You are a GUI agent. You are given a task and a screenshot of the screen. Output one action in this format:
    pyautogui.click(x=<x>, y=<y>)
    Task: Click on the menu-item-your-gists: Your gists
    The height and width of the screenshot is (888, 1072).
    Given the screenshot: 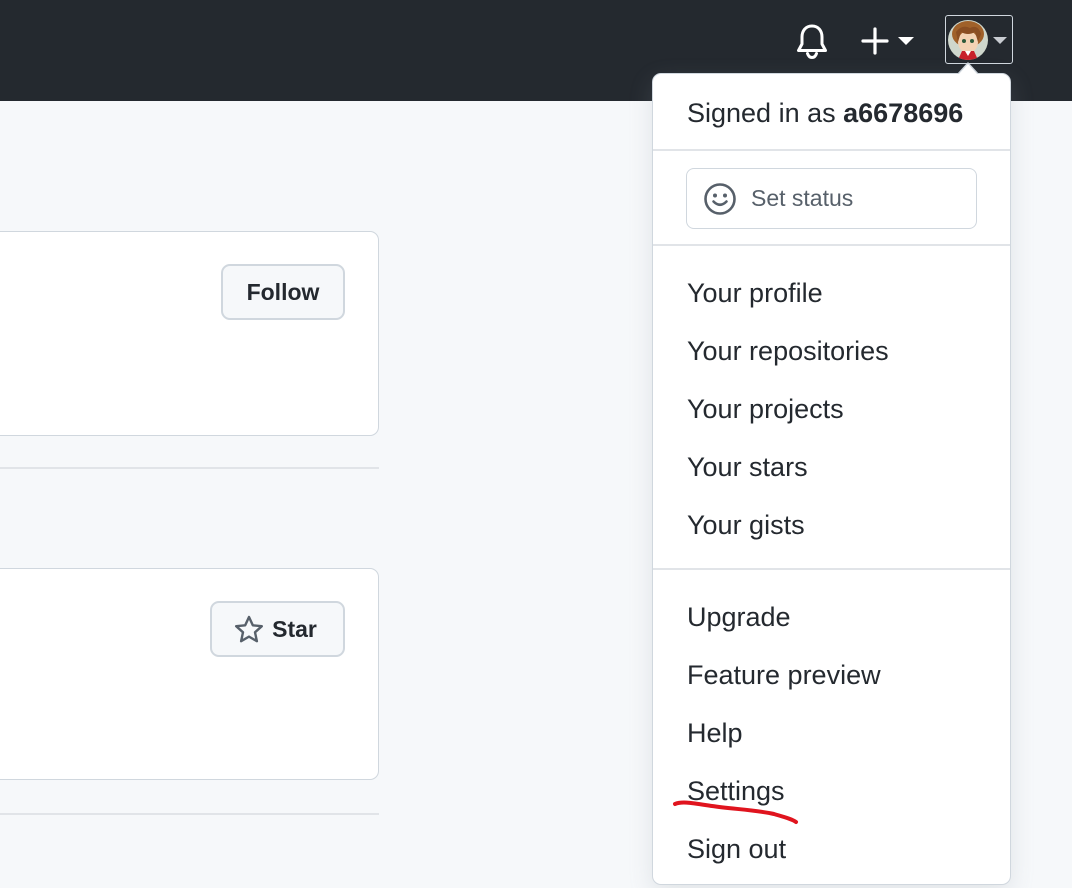 What is the action you would take?
    pyautogui.click(x=746, y=525)
    